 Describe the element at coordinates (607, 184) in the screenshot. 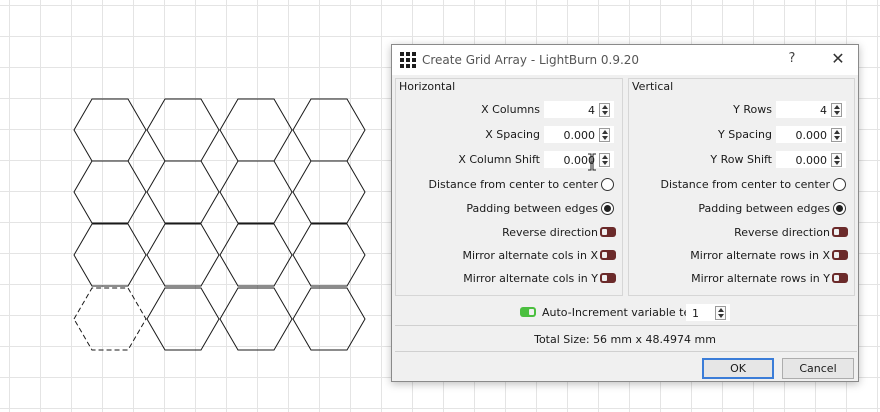

I see `h-center-radio` at that location.